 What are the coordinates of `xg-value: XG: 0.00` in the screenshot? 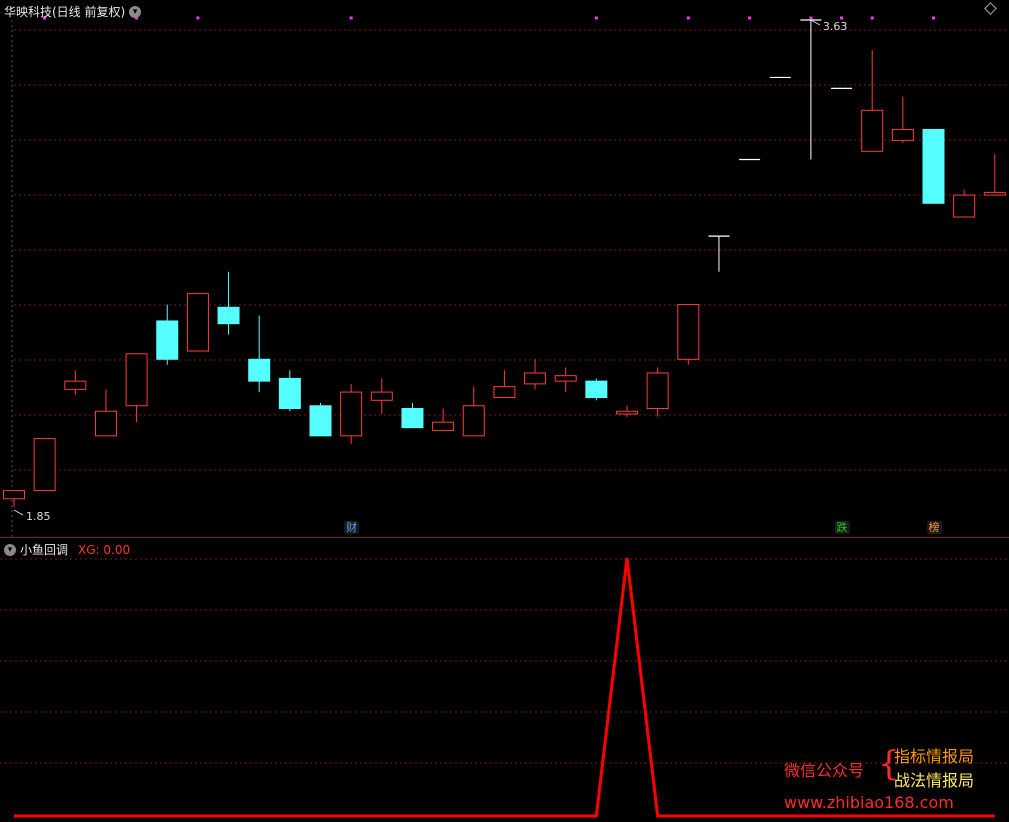 It's located at (104, 549).